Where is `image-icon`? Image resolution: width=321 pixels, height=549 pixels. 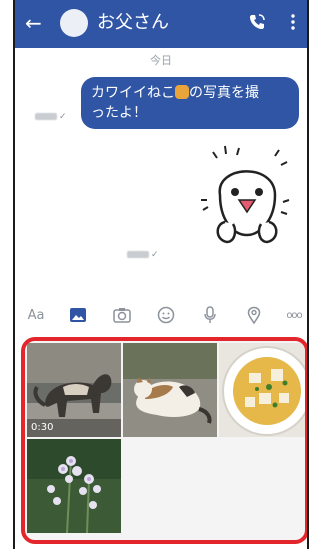
image-icon is located at coordinates (78, 315).